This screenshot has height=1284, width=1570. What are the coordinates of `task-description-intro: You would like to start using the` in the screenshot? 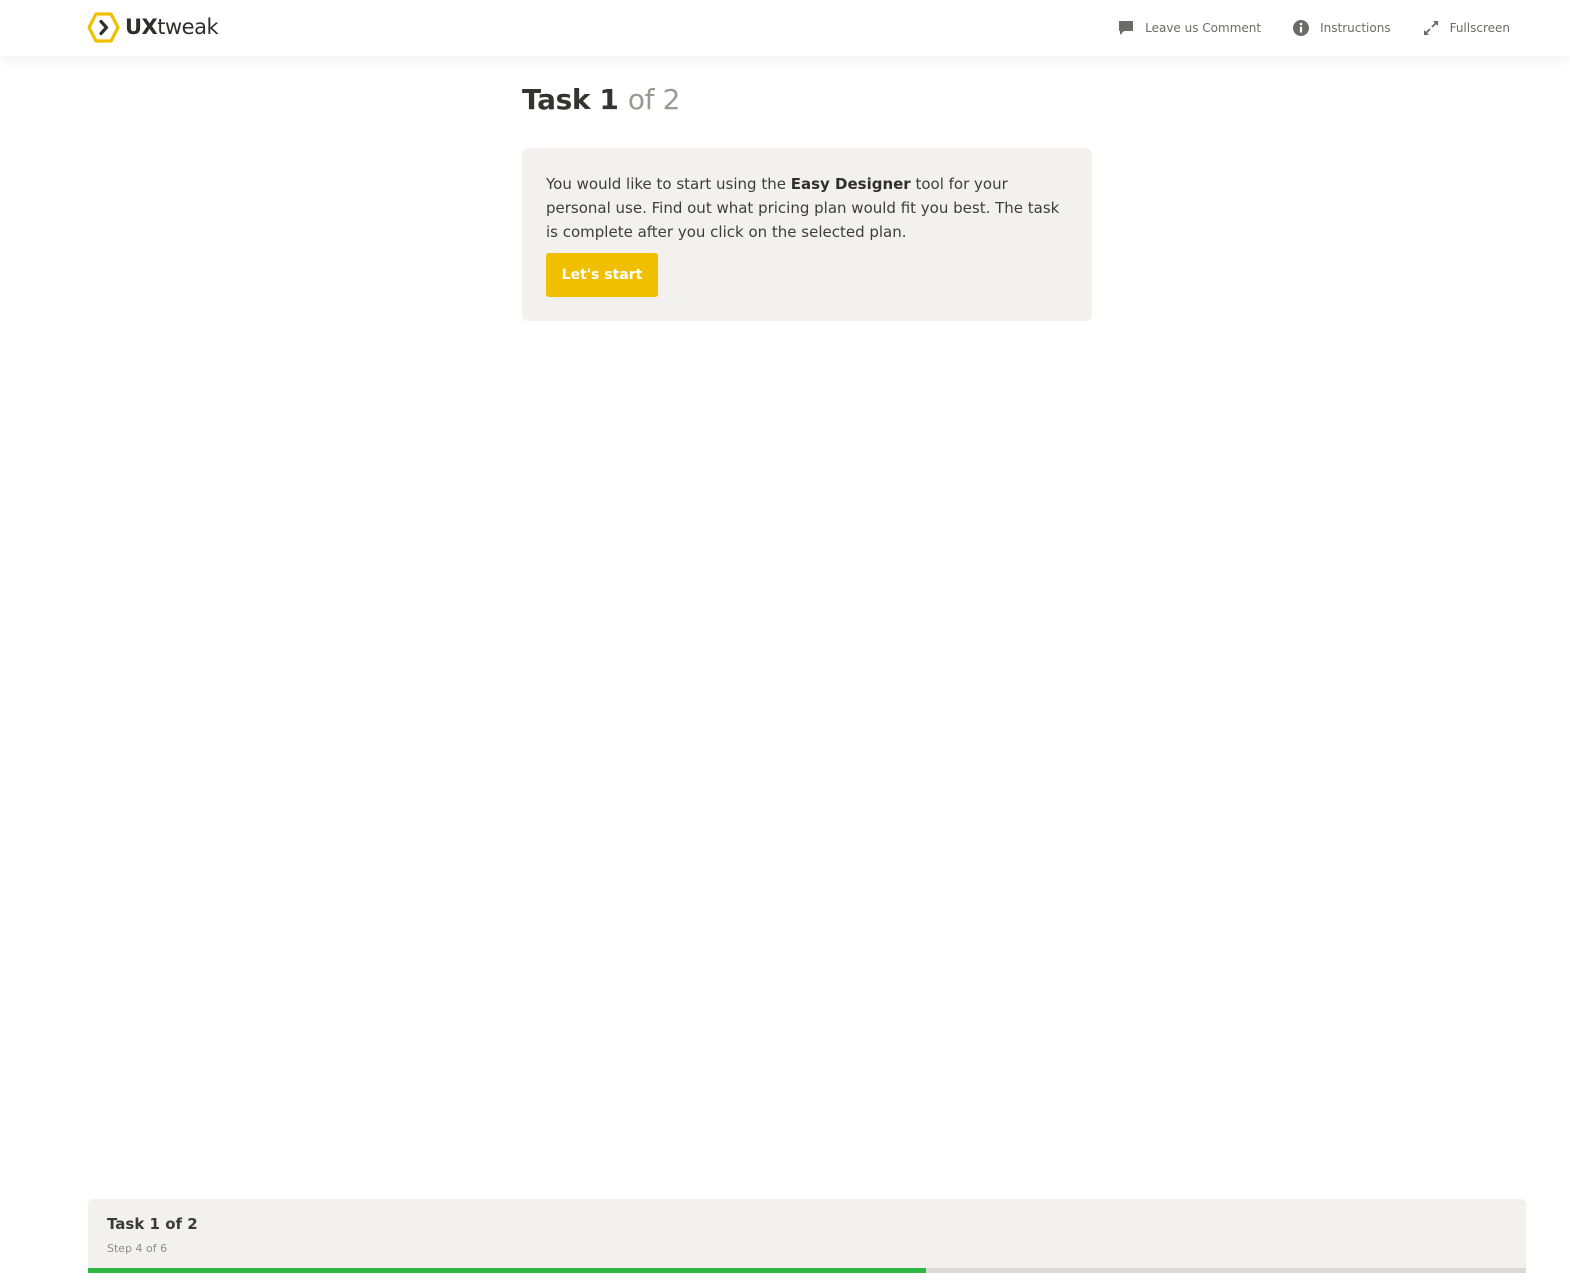 It's located at (668, 184).